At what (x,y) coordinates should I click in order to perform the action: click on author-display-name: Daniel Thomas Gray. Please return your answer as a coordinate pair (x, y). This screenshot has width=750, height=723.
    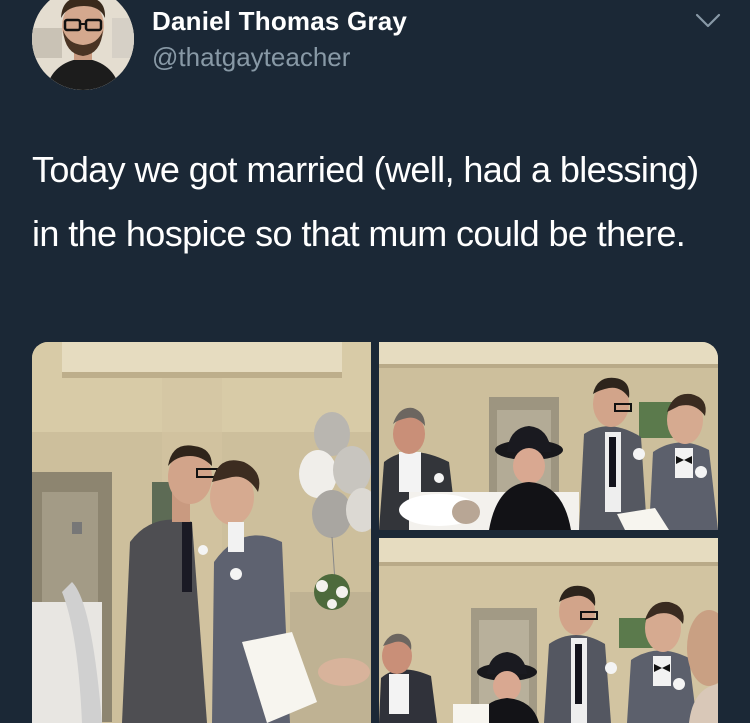
    Looking at the image, I should click on (279, 21).